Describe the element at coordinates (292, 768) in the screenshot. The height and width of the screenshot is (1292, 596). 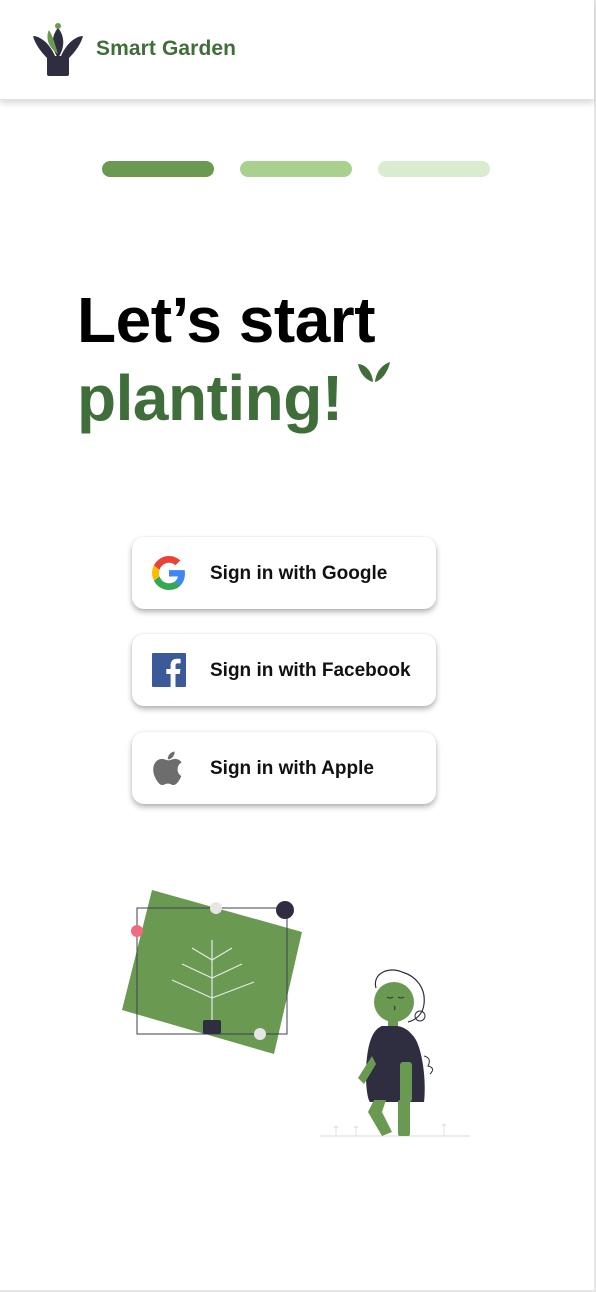
I see `sign-in-apple-label: Sign in with Apple` at that location.